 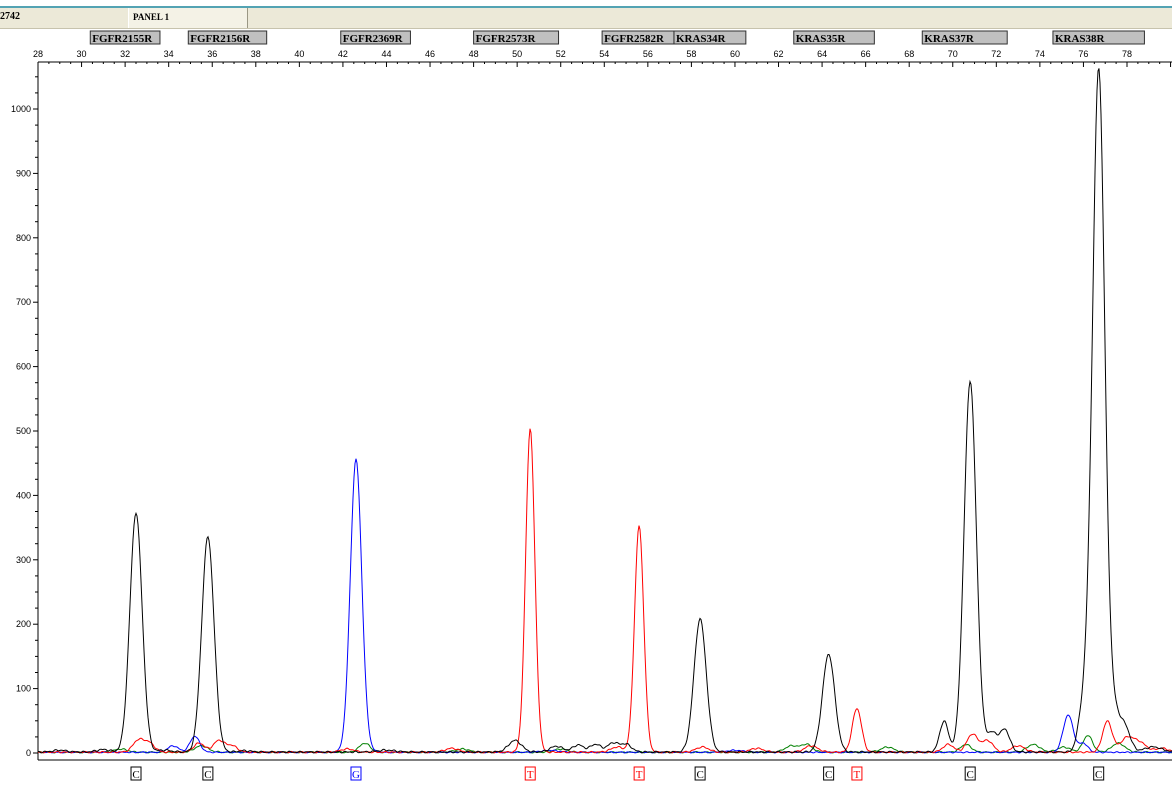 What do you see at coordinates (256, 54) in the screenshot?
I see `top-axis-tick-label: 38` at bounding box center [256, 54].